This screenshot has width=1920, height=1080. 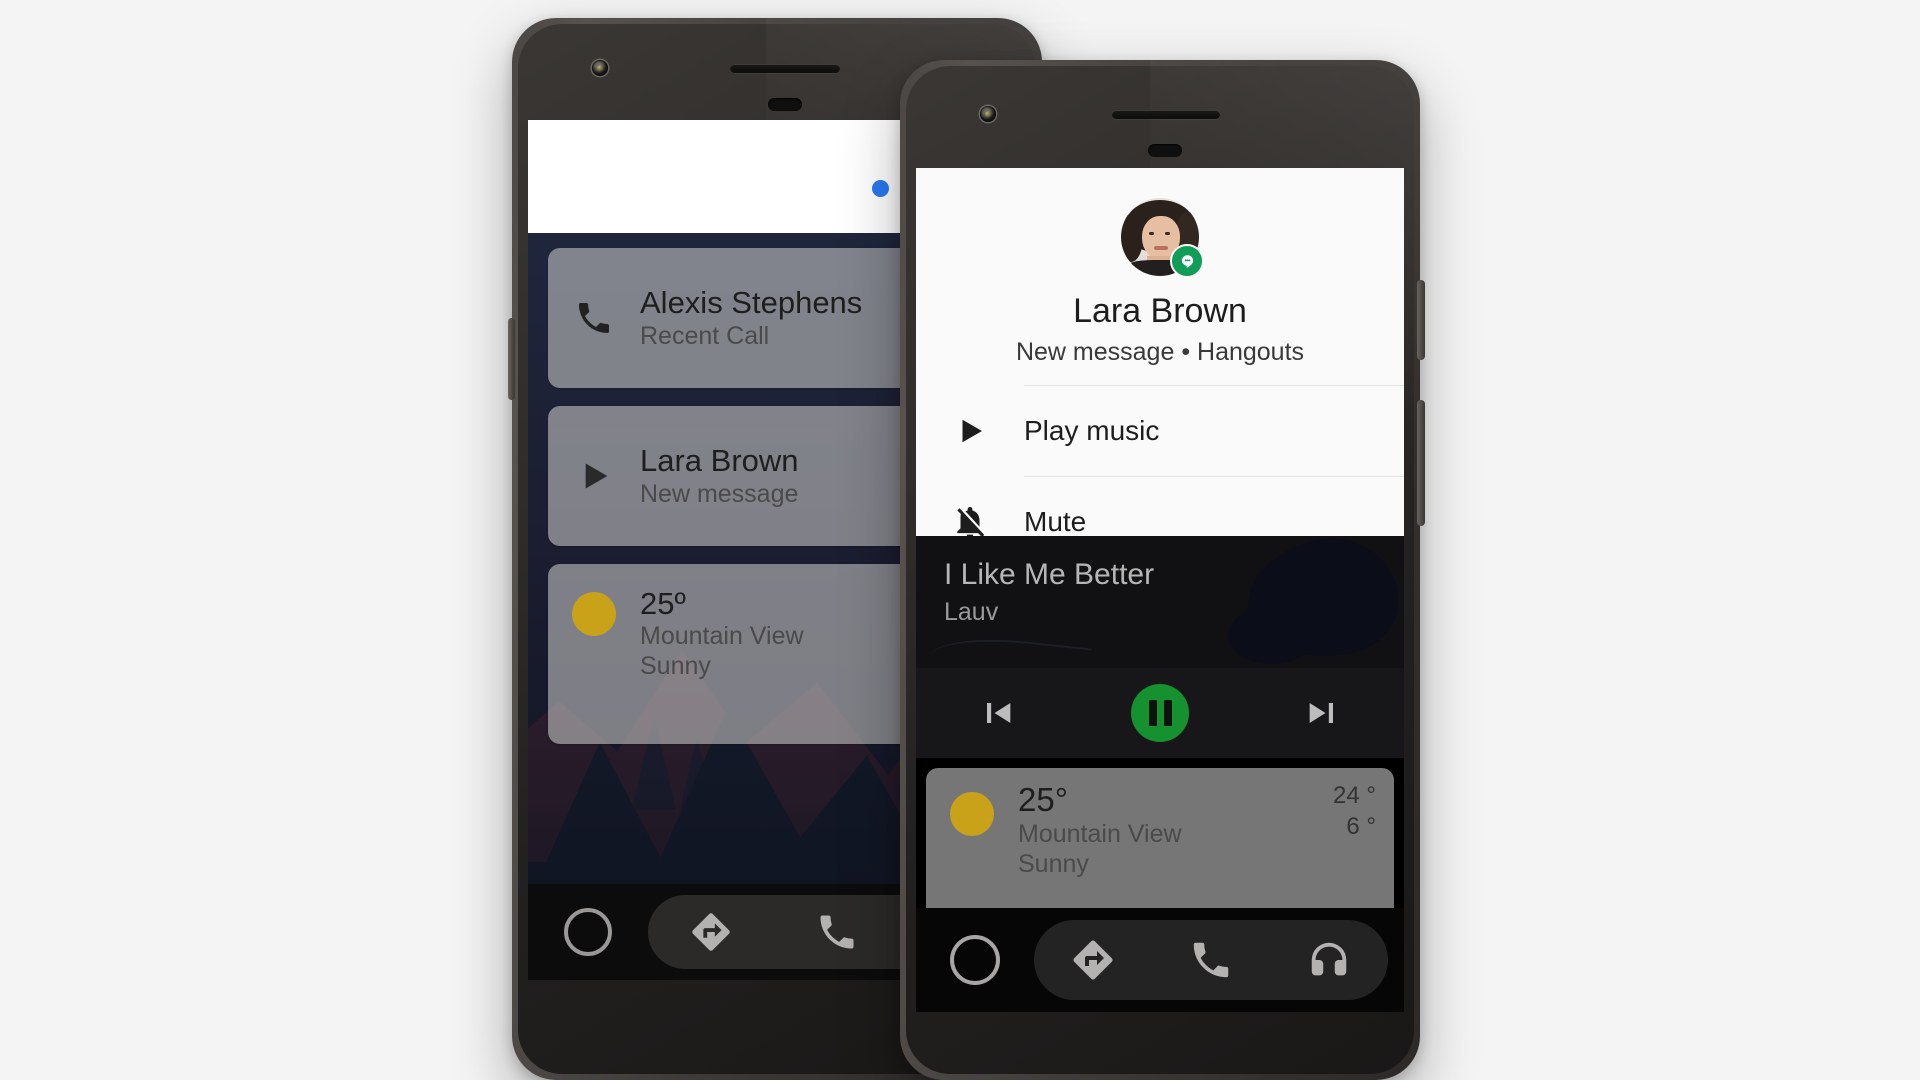 I want to click on avatar, so click(x=1162, y=238).